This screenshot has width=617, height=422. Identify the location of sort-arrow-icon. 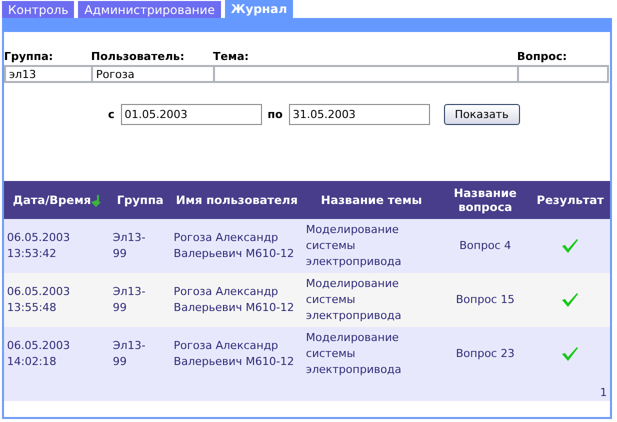
(95, 200).